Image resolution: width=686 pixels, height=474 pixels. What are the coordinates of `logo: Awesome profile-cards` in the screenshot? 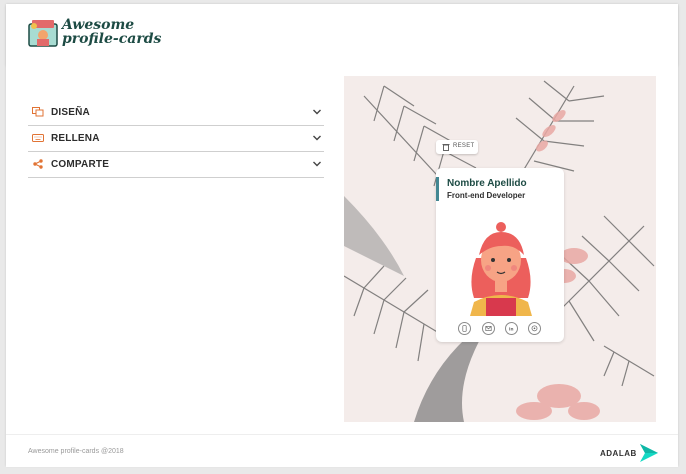 It's located at (98, 35).